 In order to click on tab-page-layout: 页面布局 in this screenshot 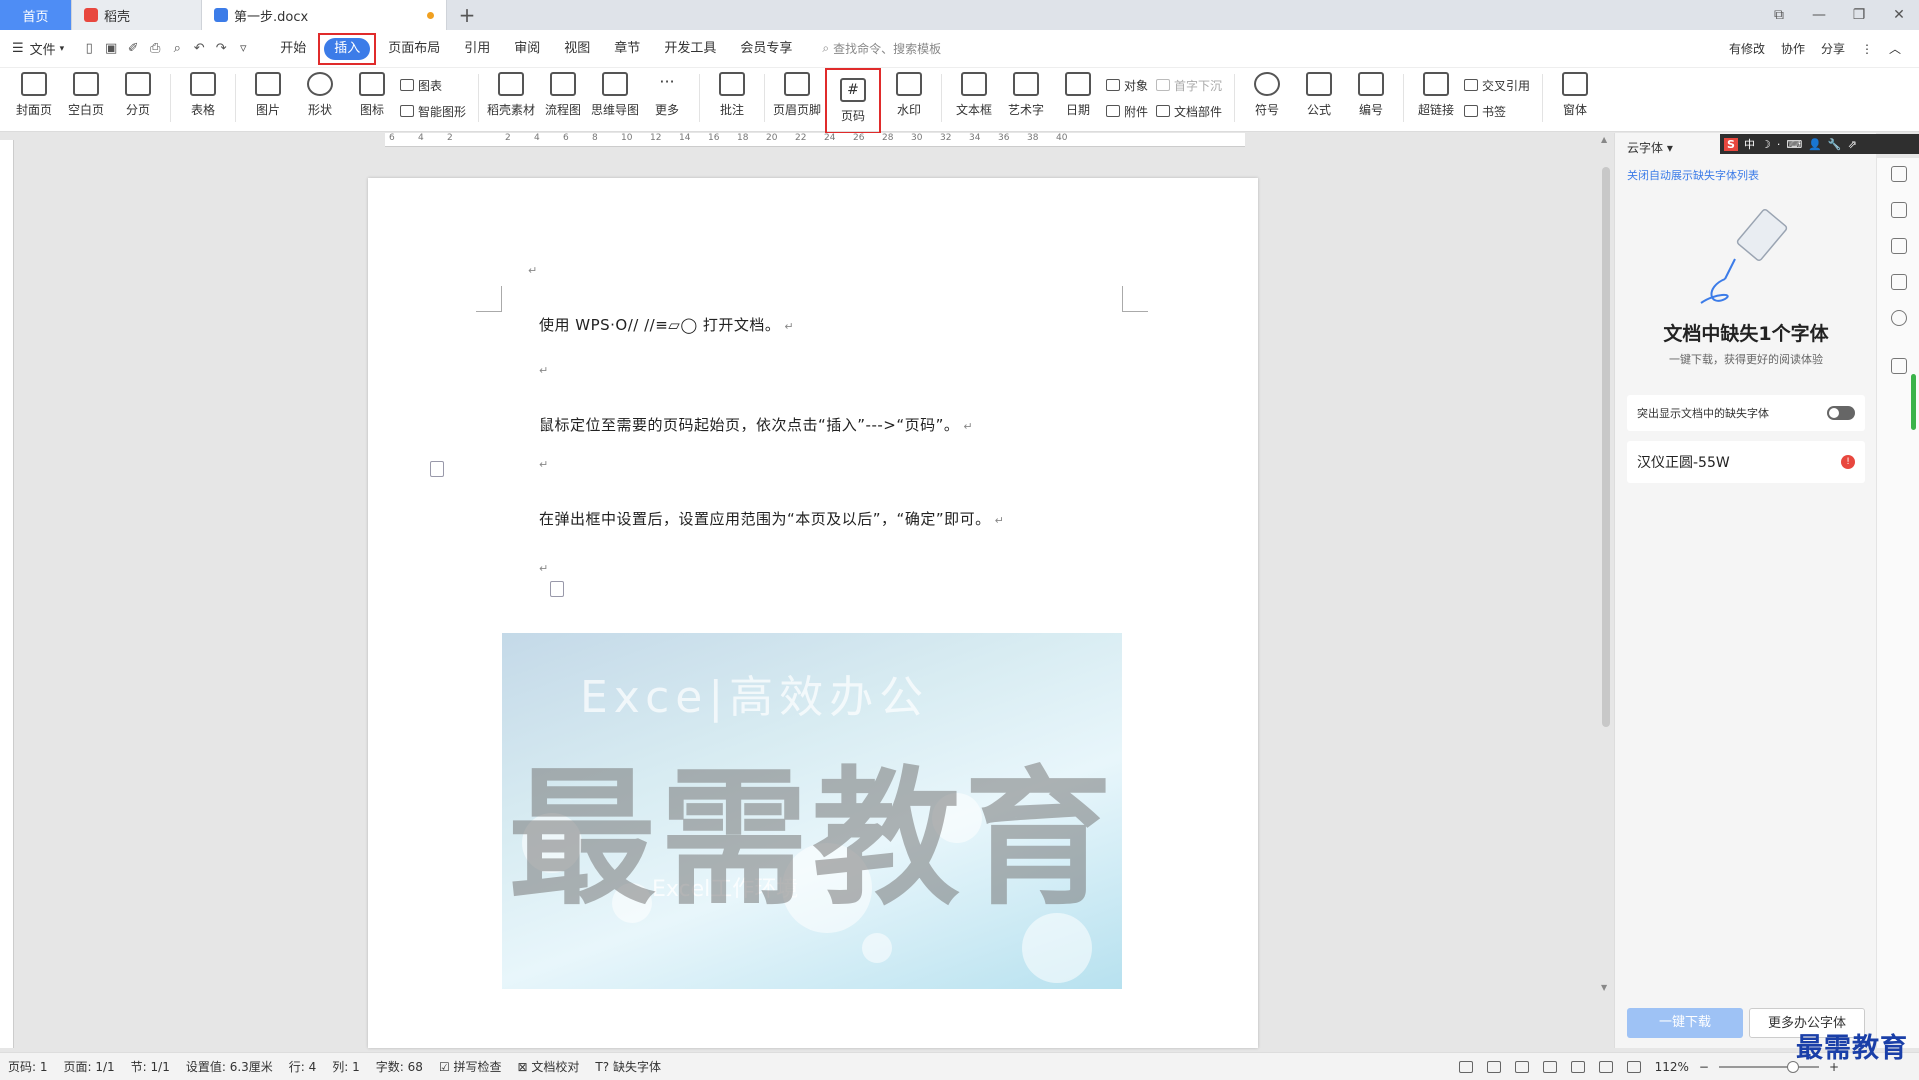, I will do `click(414, 49)`.